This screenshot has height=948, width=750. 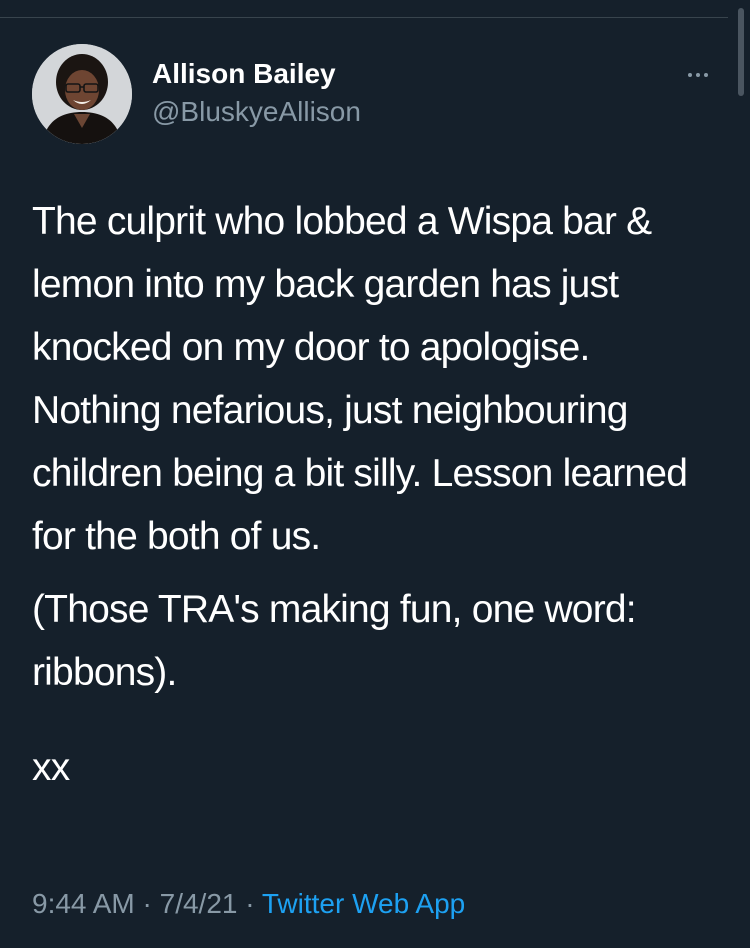 What do you see at coordinates (256, 112) in the screenshot?
I see `author-handle: @BluskyeAllison` at bounding box center [256, 112].